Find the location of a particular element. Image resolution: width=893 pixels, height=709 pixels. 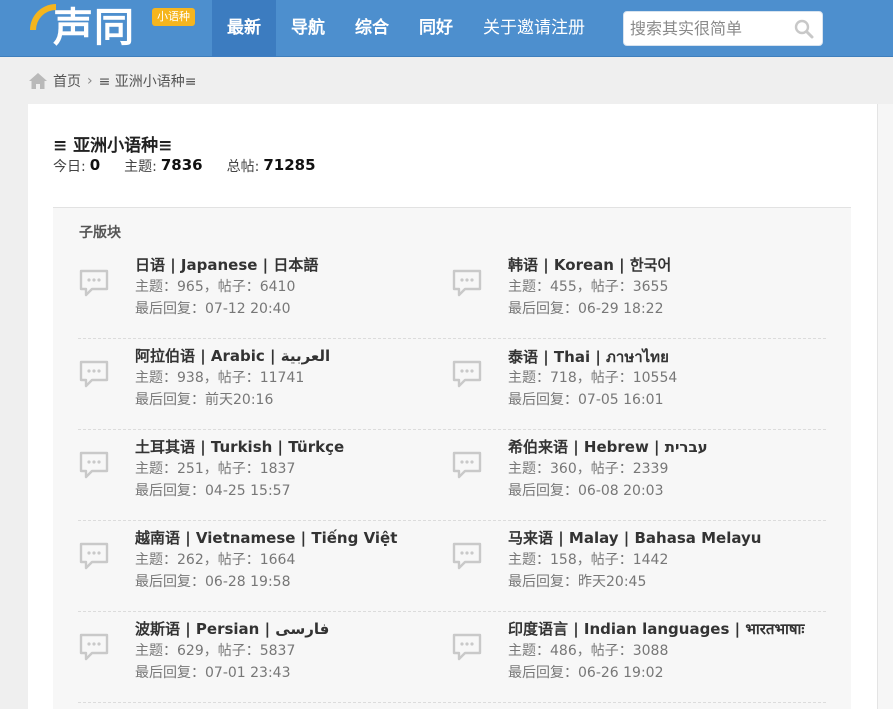

subforum-last-reply: 最后回复：07-05 16:01 is located at coordinates (586, 400).